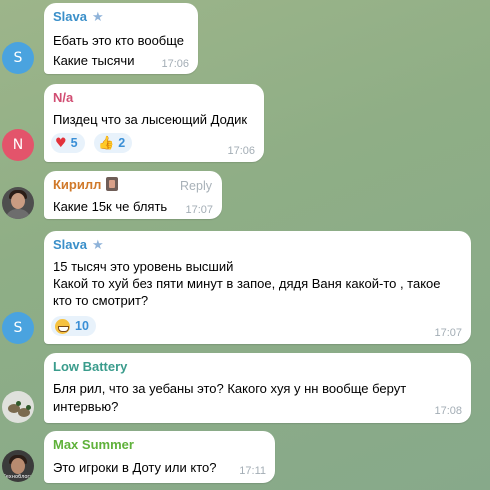 The width and height of the screenshot is (490, 490). I want to click on message-author: Low Battery, so click(90, 366).